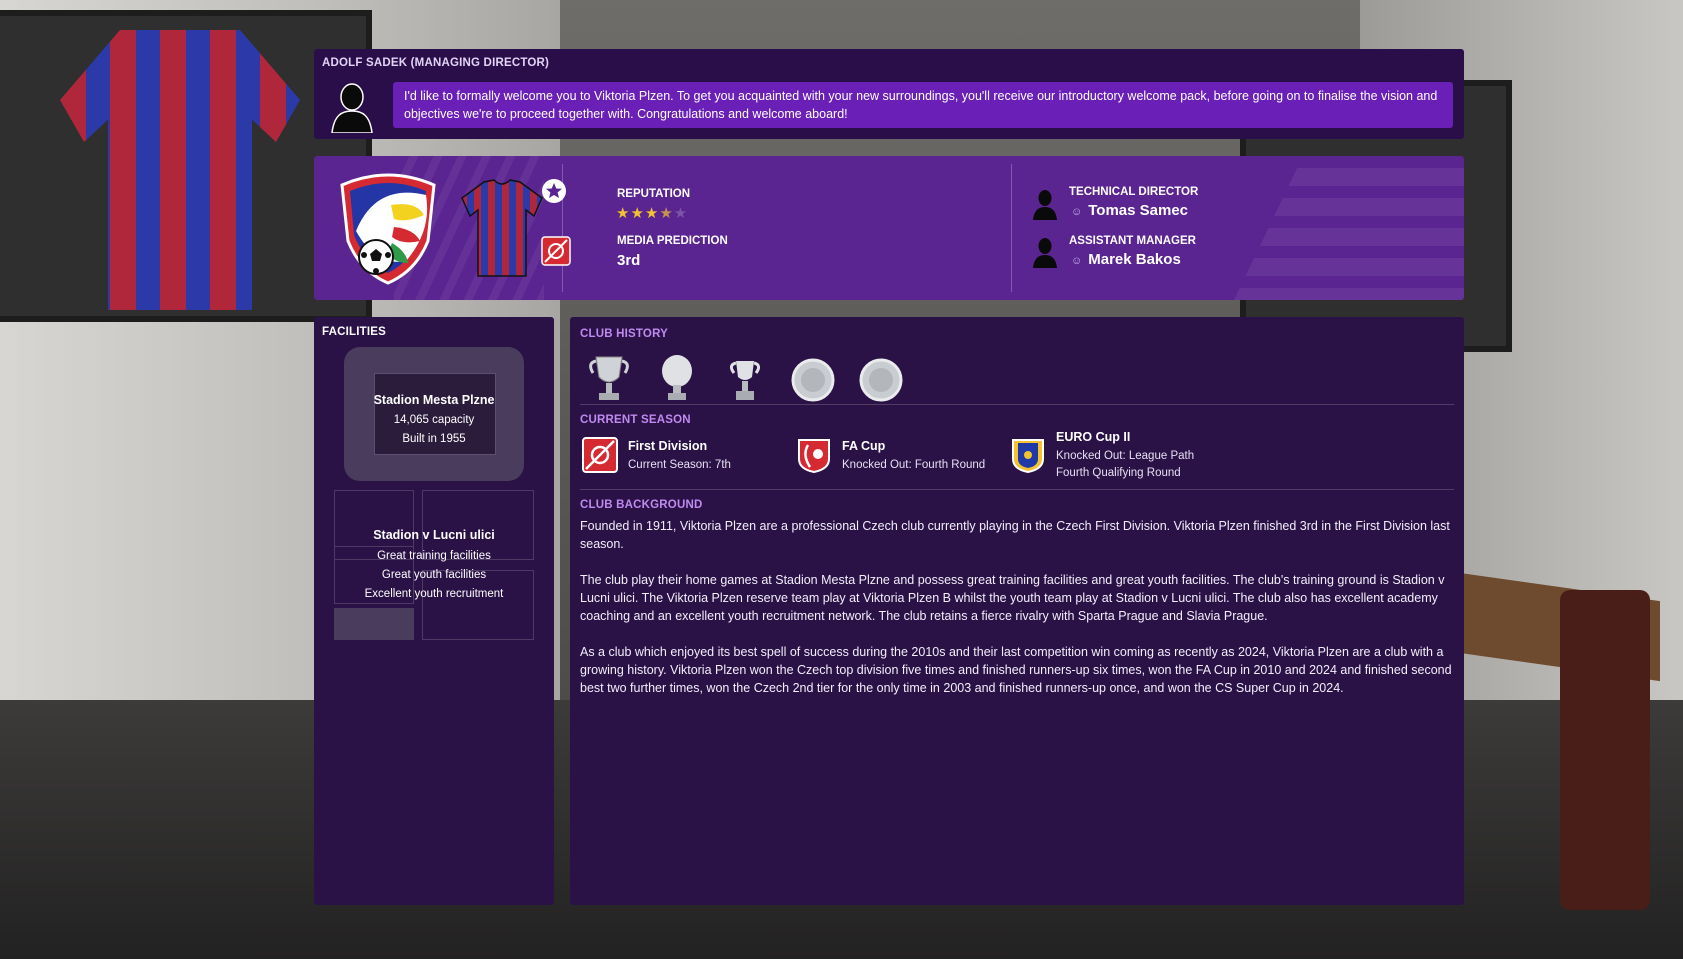 Image resolution: width=1683 pixels, height=959 pixels. What do you see at coordinates (374, 624) in the screenshot?
I see `training-building-graphic` at bounding box center [374, 624].